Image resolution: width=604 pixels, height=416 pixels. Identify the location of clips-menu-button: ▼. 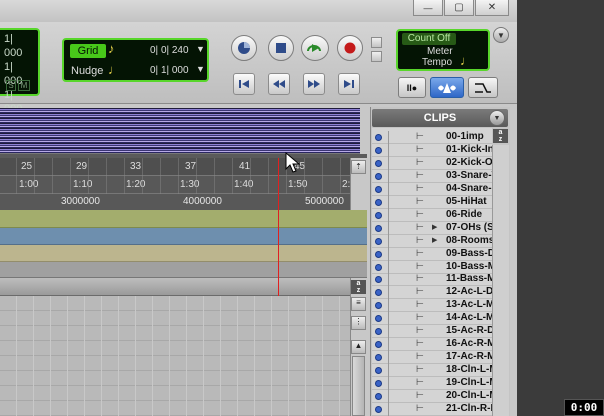
(497, 118).